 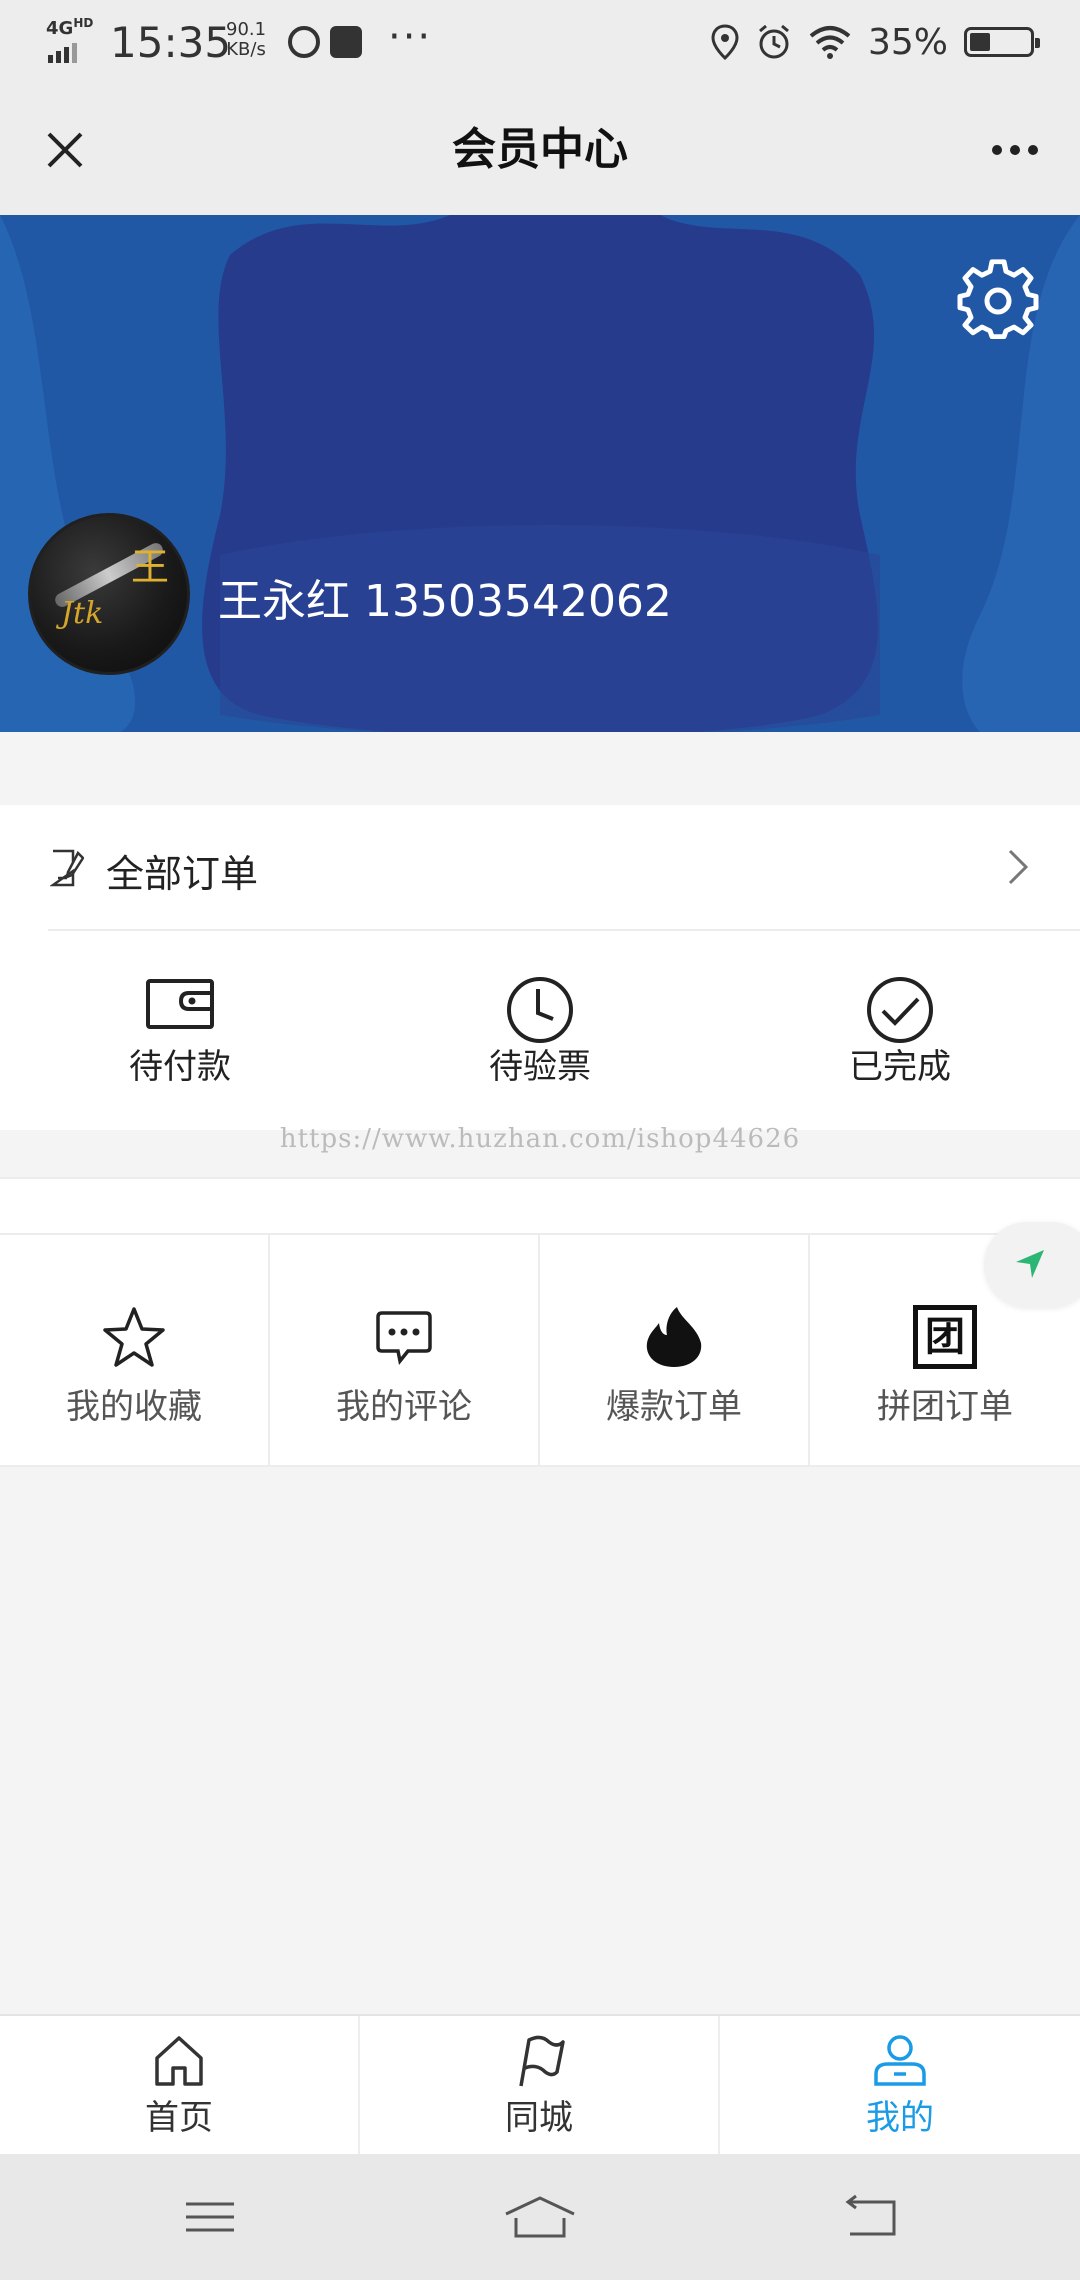 What do you see at coordinates (182, 874) in the screenshot?
I see `all-orders-label: 全部订单` at bounding box center [182, 874].